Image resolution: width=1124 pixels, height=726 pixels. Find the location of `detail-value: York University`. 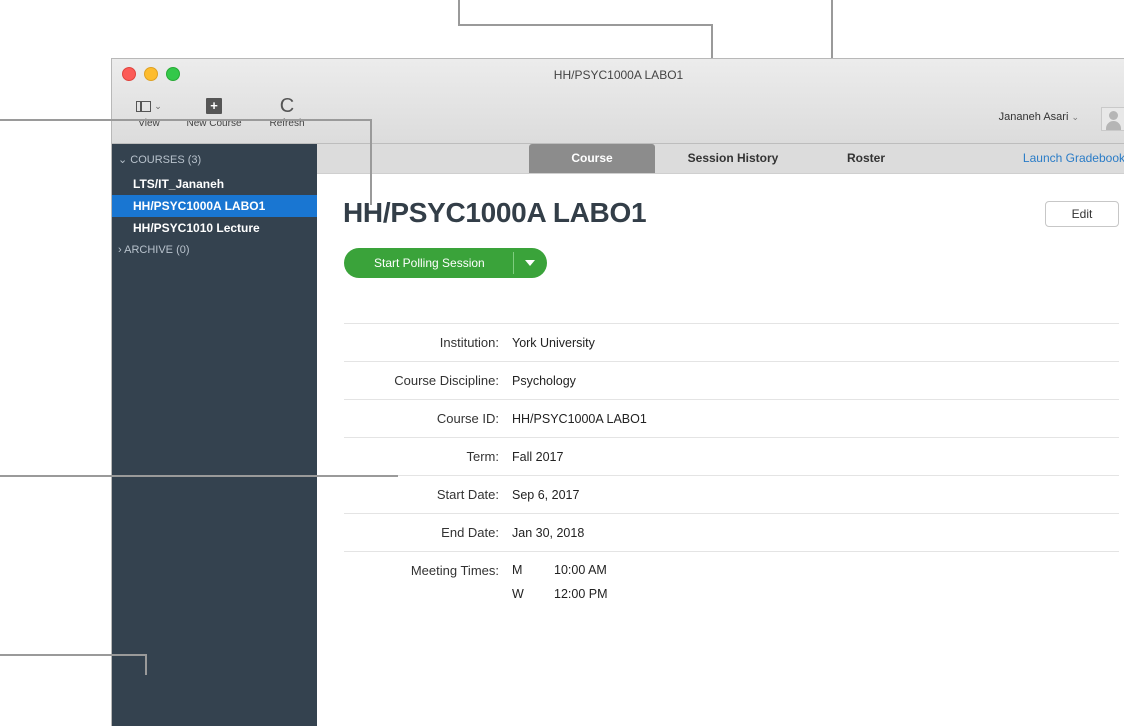

detail-value: York University is located at coordinates (553, 342).